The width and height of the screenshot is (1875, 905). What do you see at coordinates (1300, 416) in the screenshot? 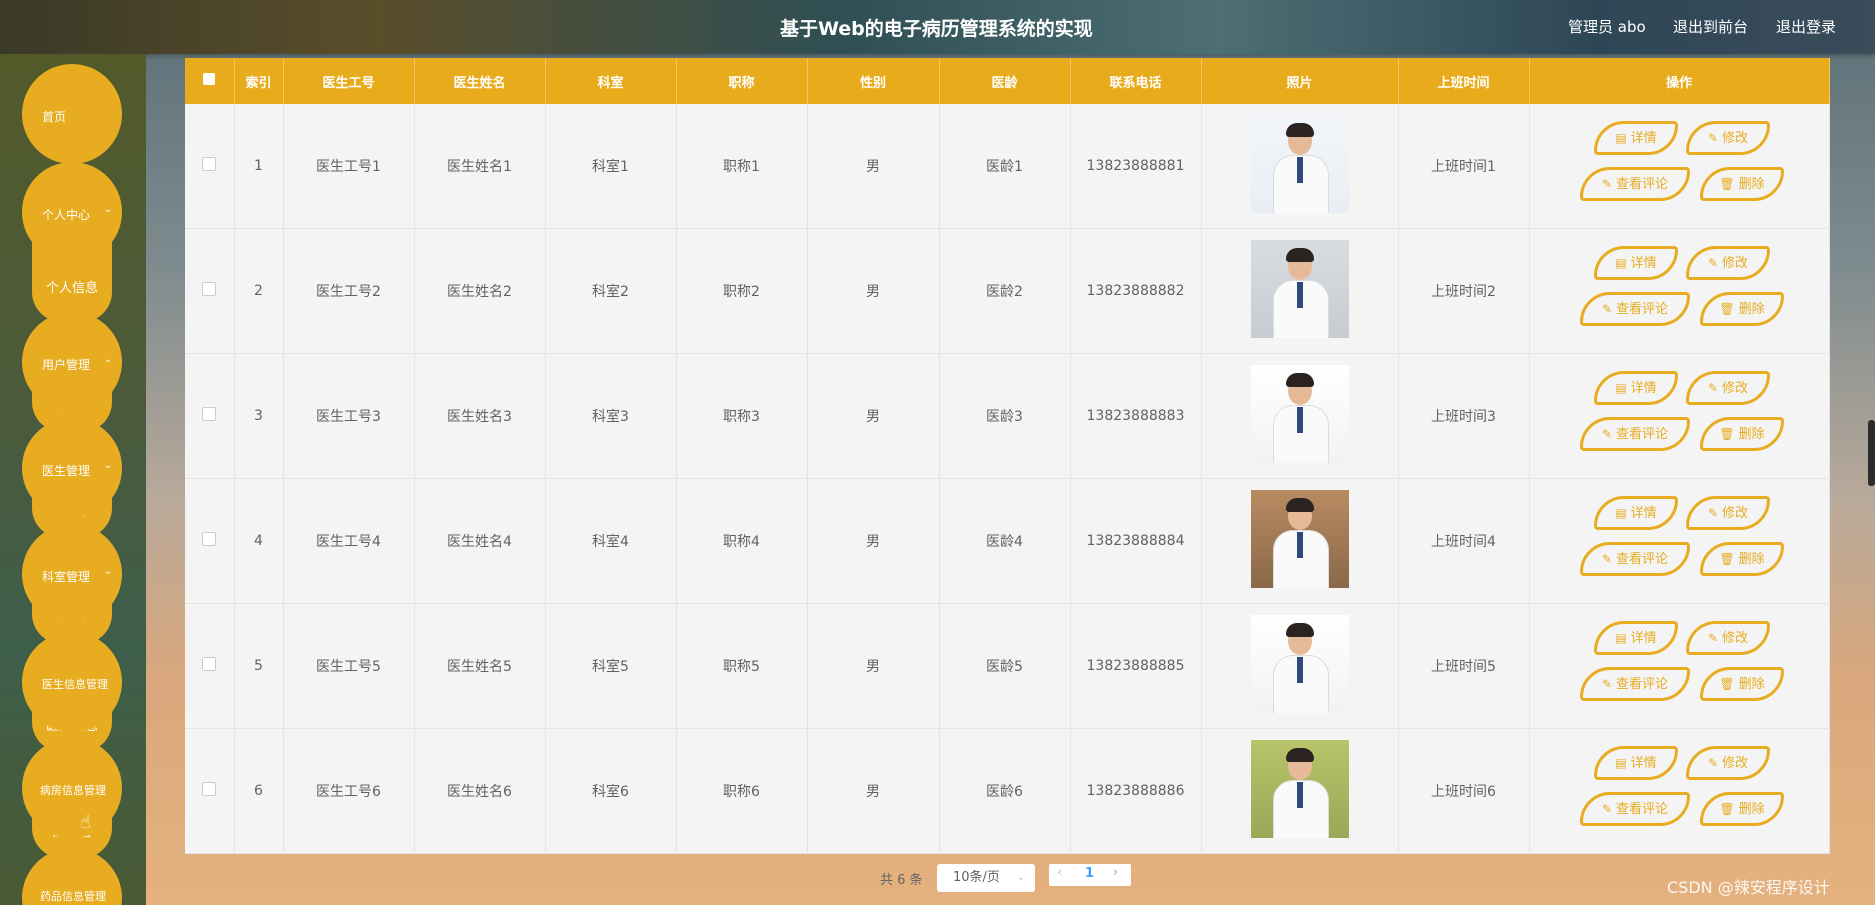
I see `cell-photo` at bounding box center [1300, 416].